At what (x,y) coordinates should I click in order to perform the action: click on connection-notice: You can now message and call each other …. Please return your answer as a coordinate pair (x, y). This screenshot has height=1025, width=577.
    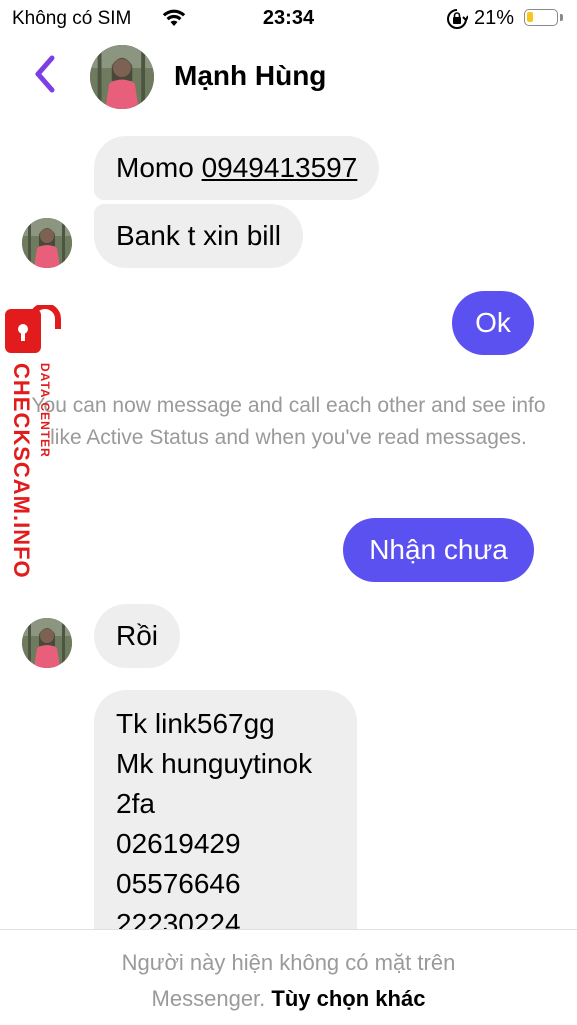
    Looking at the image, I should click on (288, 421).